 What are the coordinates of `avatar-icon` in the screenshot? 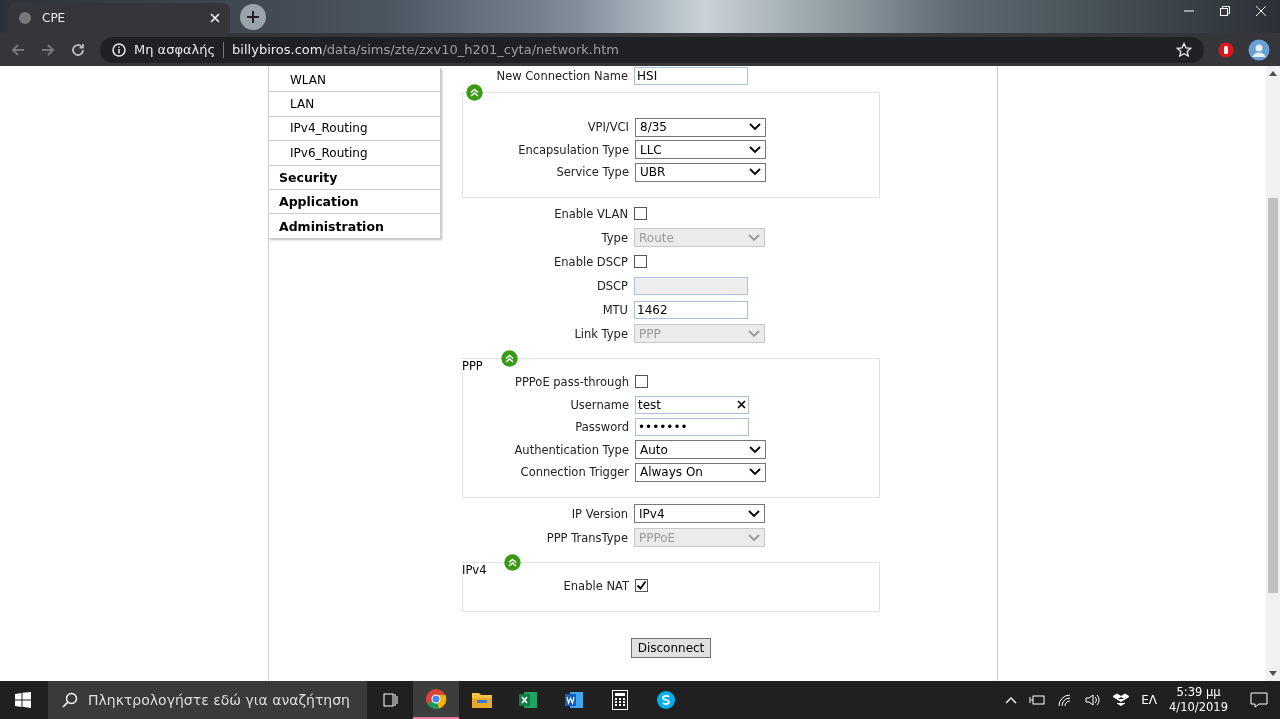 It's located at (1259, 49).